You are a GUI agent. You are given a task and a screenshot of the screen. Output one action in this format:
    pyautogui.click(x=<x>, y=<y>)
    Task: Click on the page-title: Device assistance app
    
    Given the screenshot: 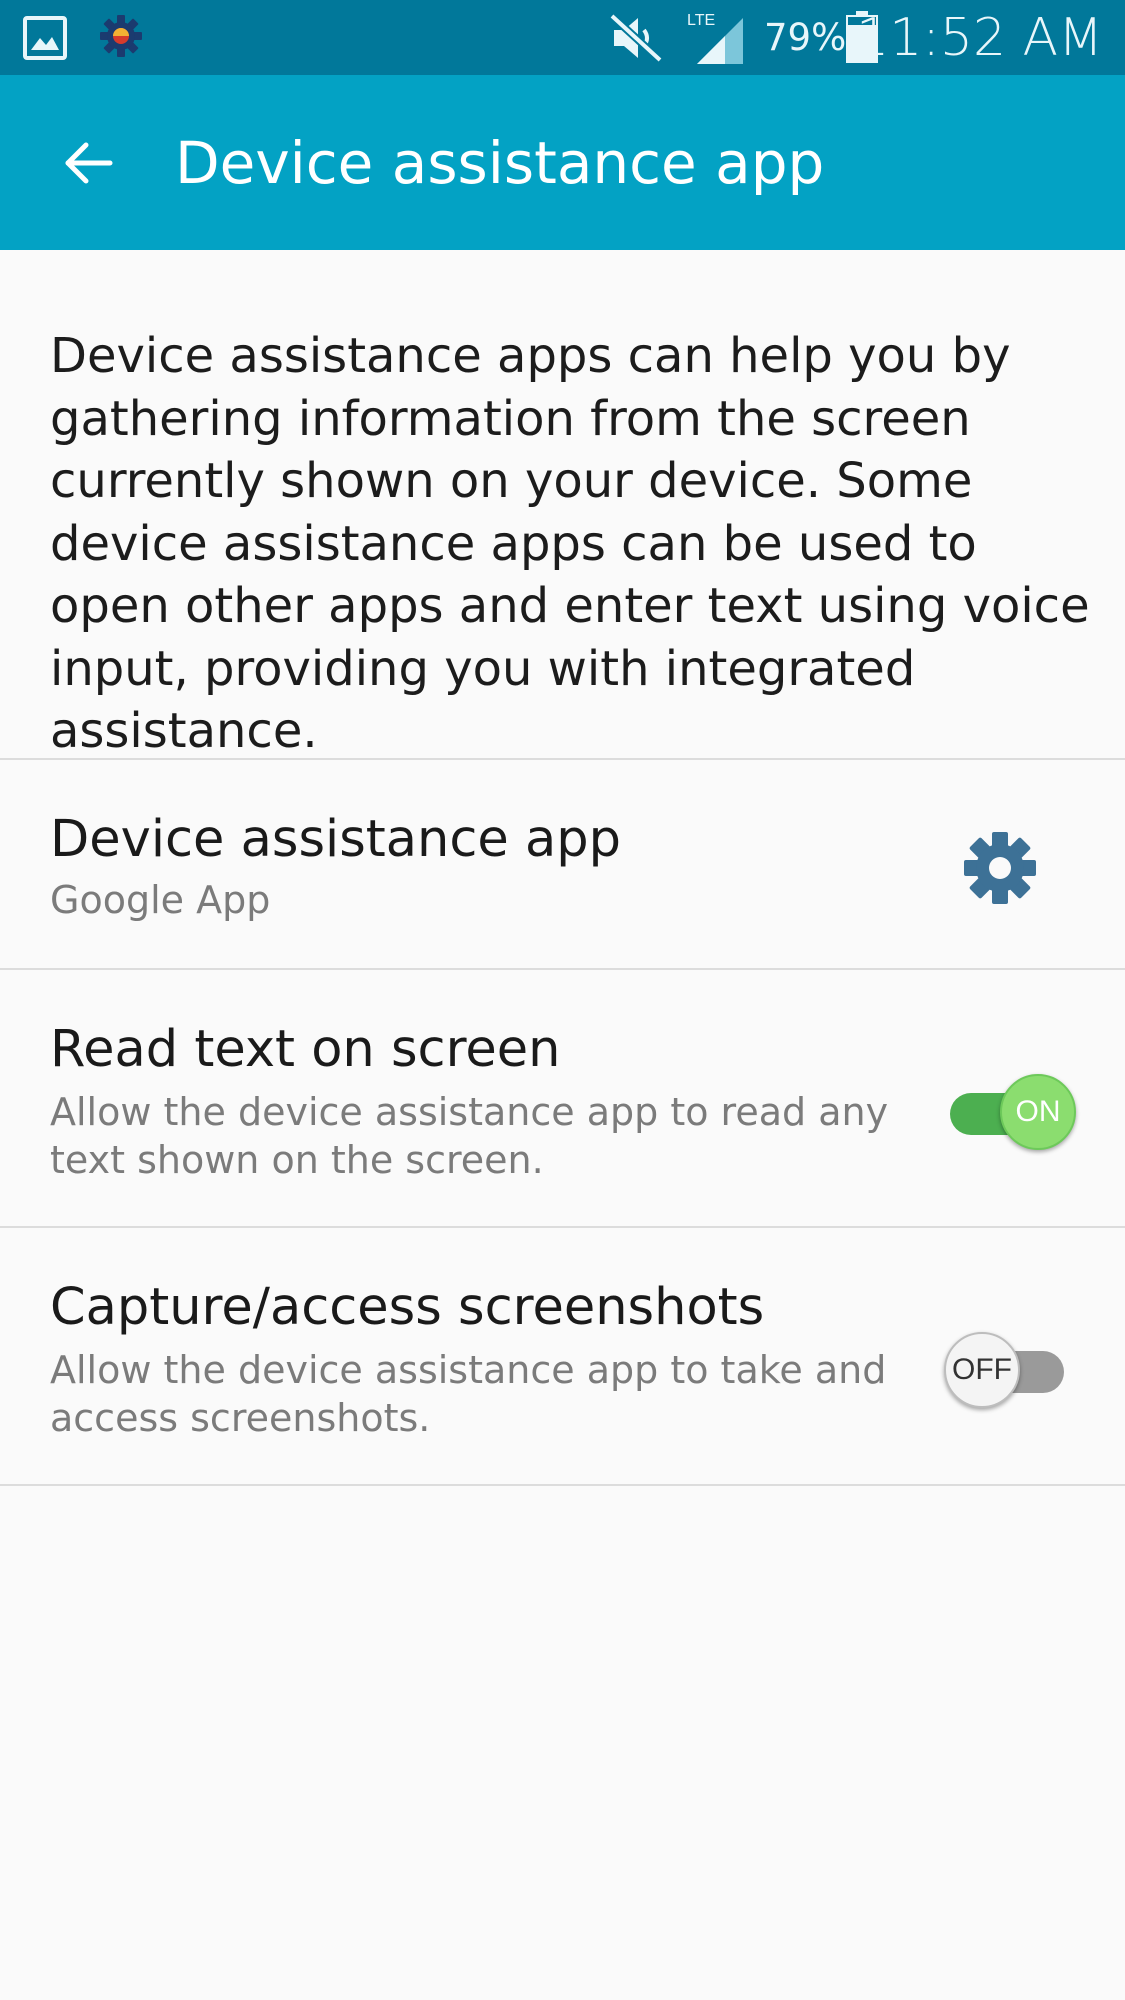 What is the action you would take?
    pyautogui.click(x=500, y=163)
    